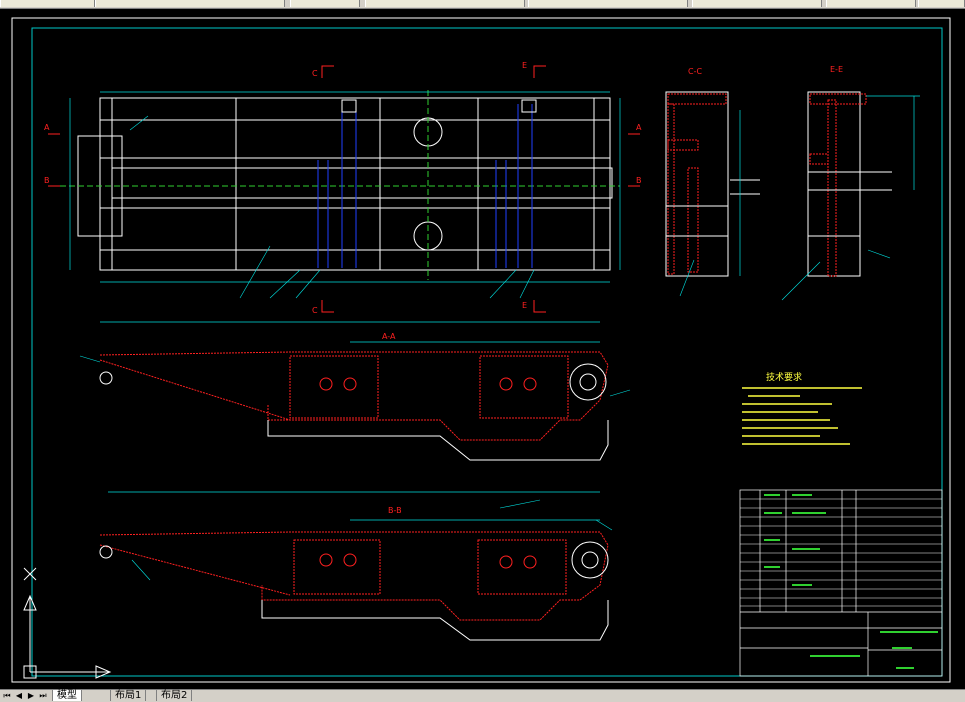 The height and width of the screenshot is (702, 965). What do you see at coordinates (67, 623) in the screenshot?
I see `ucs-icon` at bounding box center [67, 623].